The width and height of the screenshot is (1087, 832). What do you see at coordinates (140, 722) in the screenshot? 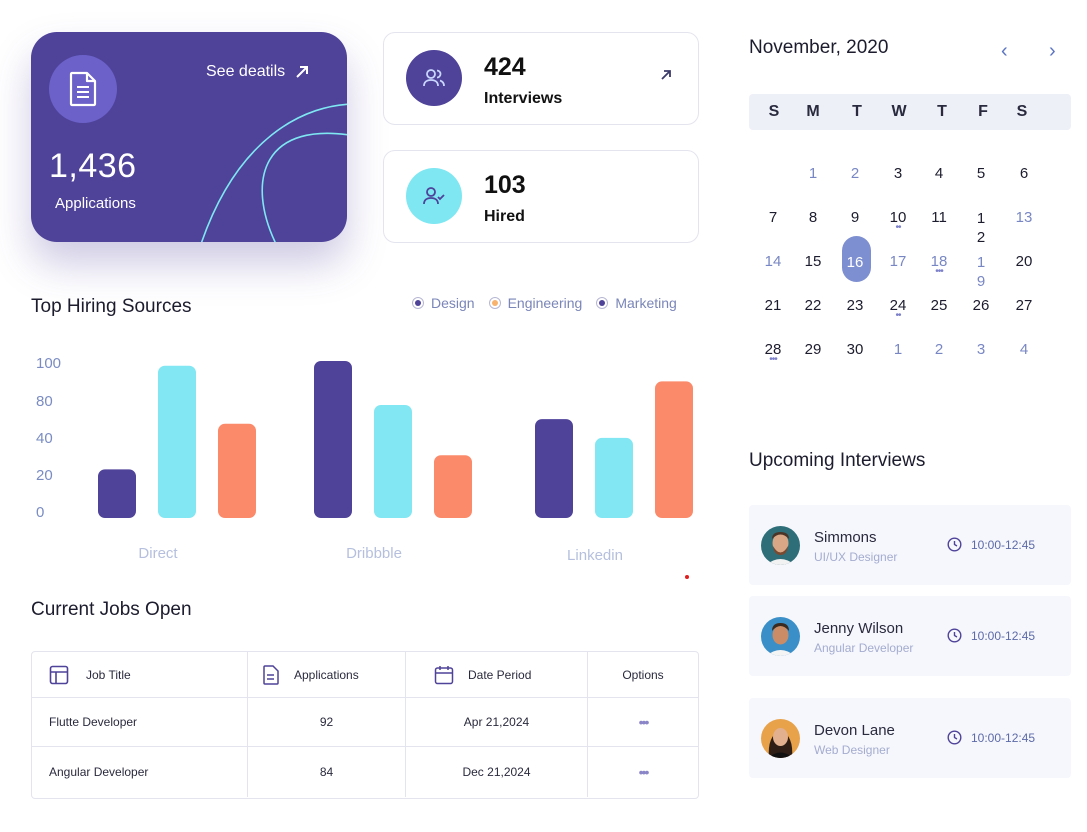
I see `job-title-cell: Flutte Developer` at bounding box center [140, 722].